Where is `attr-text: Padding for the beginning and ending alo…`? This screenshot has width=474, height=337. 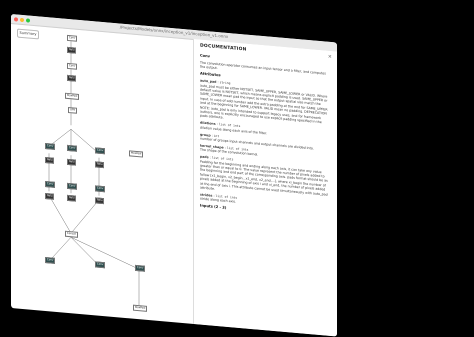
attr-text: Padding for the beginning and ending alo… is located at coordinates (264, 178).